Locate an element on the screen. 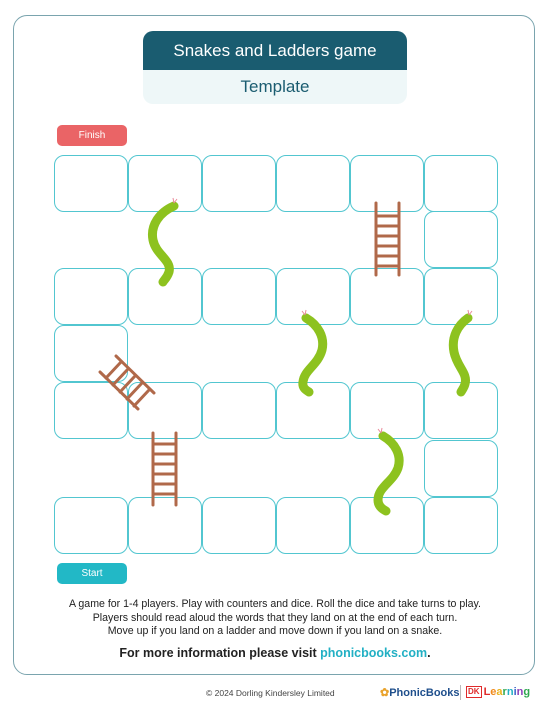 The width and height of the screenshot is (550, 712). dk-logo-icon: DK is located at coordinates (474, 692).